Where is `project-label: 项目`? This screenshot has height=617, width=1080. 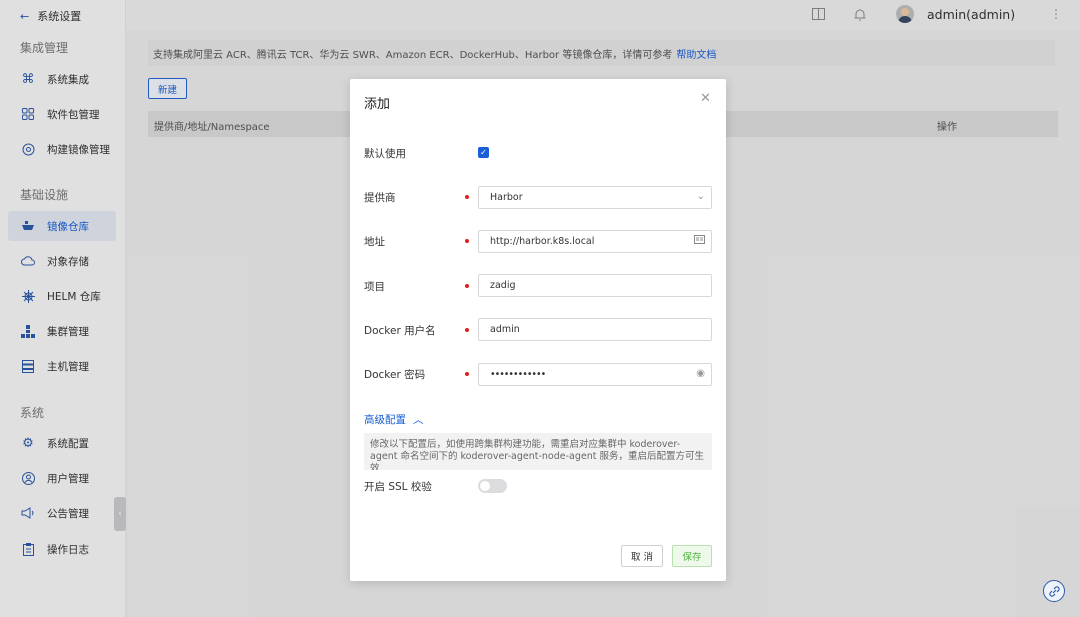
project-label: 项目 is located at coordinates (374, 287).